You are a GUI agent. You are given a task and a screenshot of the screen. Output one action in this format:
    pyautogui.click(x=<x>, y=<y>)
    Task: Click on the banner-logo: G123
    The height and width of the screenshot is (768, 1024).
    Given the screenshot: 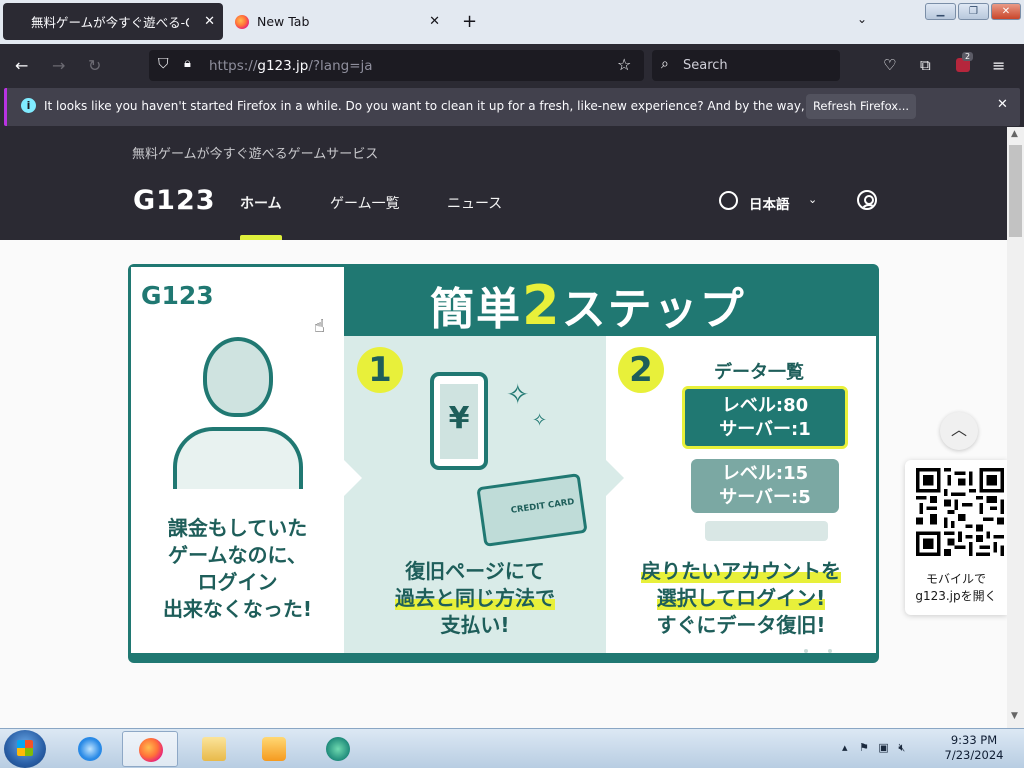 What is the action you would take?
    pyautogui.click(x=177, y=295)
    